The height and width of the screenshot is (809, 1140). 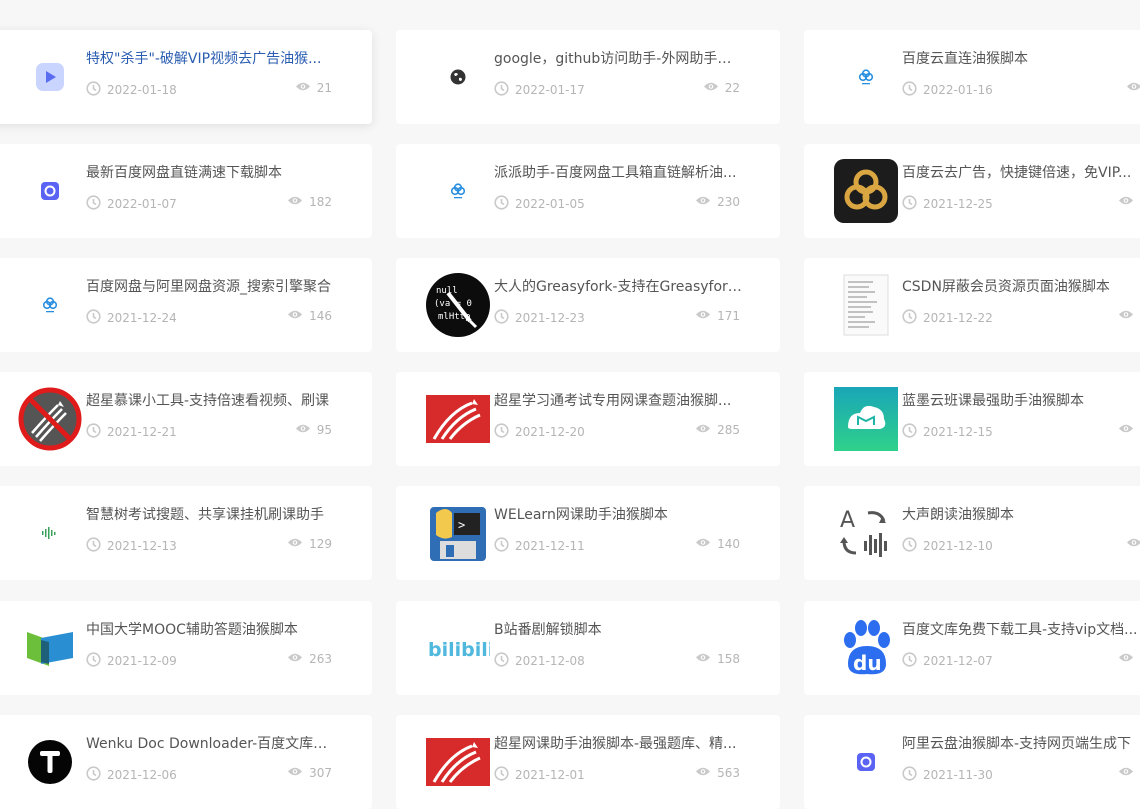 I want to click on publish-date: 2022-01-07, so click(x=131, y=204).